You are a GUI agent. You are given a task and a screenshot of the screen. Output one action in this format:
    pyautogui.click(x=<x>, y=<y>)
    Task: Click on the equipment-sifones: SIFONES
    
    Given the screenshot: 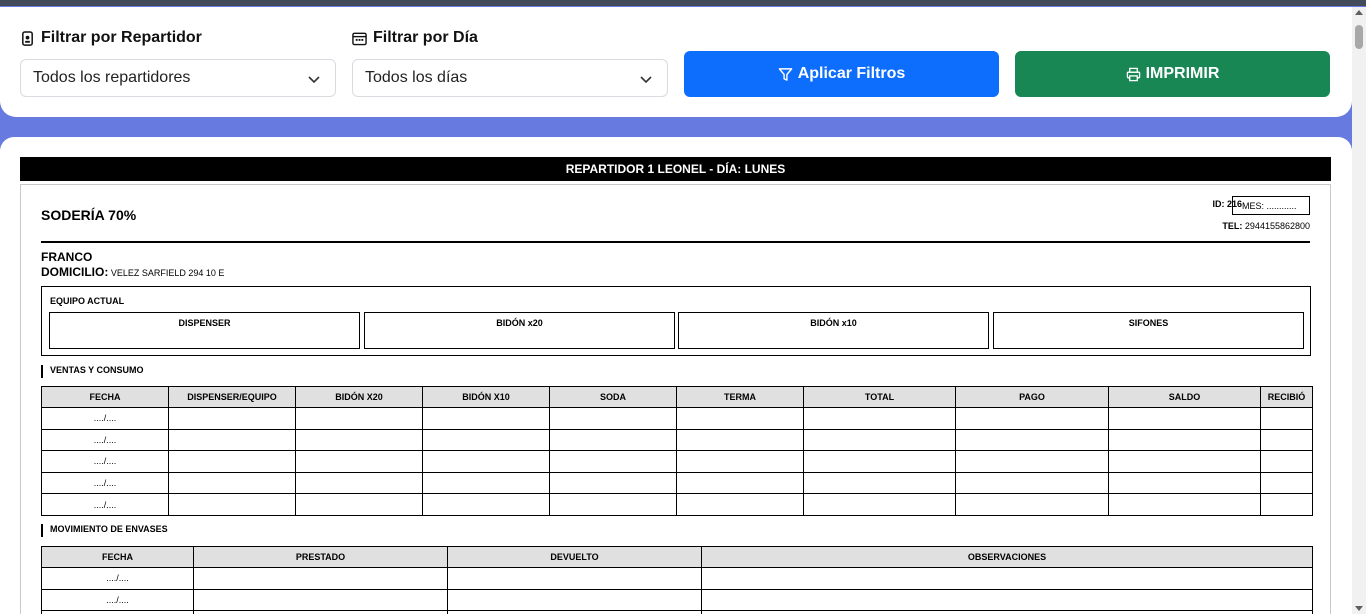 What is the action you would take?
    pyautogui.click(x=1148, y=330)
    